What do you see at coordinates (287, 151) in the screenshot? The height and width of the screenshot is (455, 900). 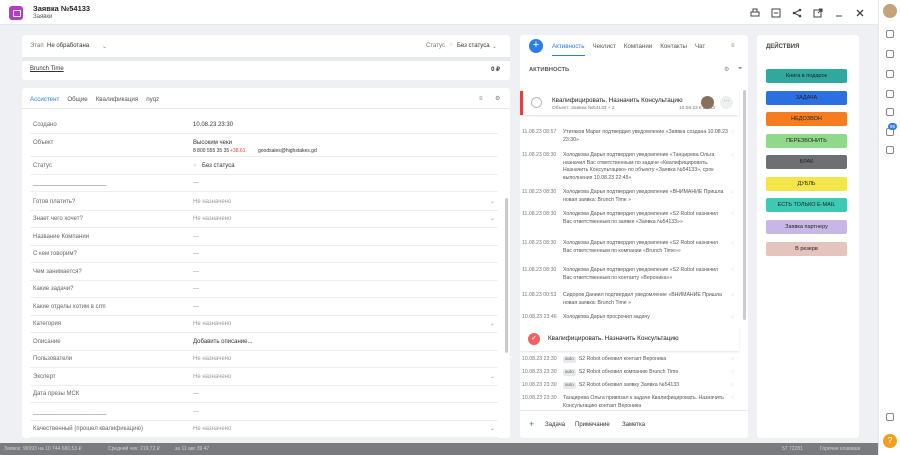 I see `email-address: goodsales@highstakes.gd` at bounding box center [287, 151].